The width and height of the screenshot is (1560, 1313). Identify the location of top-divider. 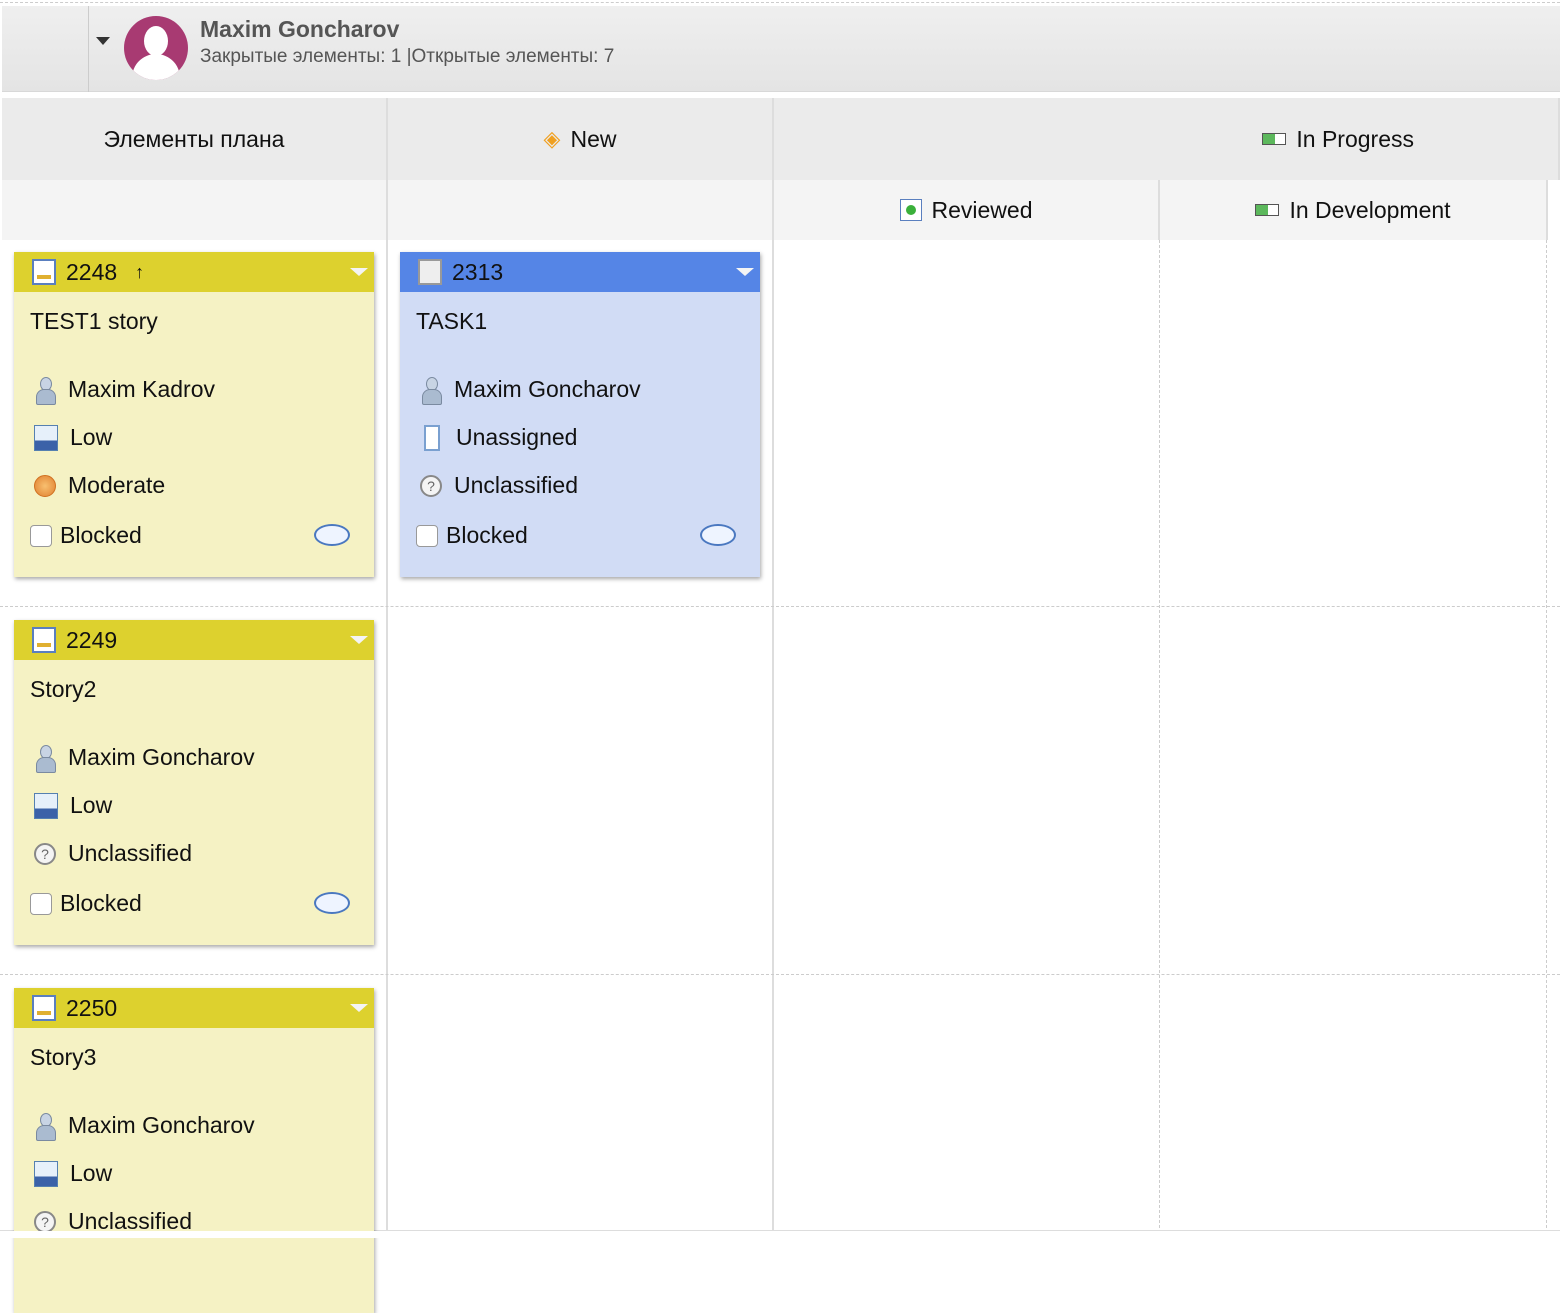
(780, 2).